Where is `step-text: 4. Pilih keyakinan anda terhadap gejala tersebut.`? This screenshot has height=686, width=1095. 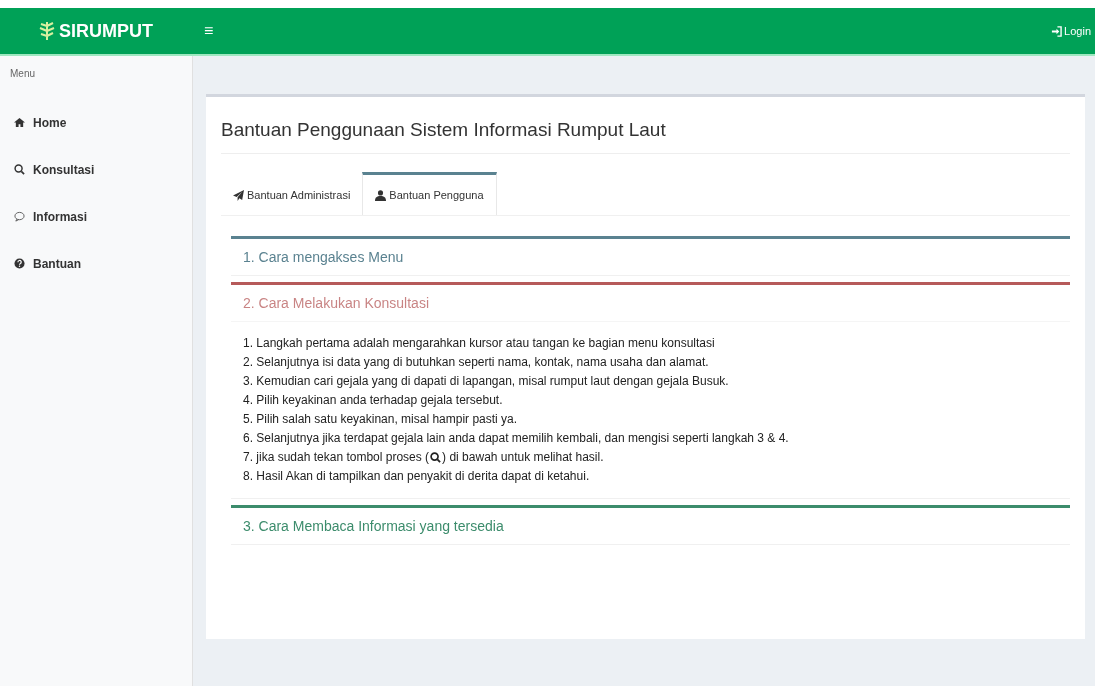 step-text: 4. Pilih keyakinan anda terhadap gejala tersebut. is located at coordinates (373, 400).